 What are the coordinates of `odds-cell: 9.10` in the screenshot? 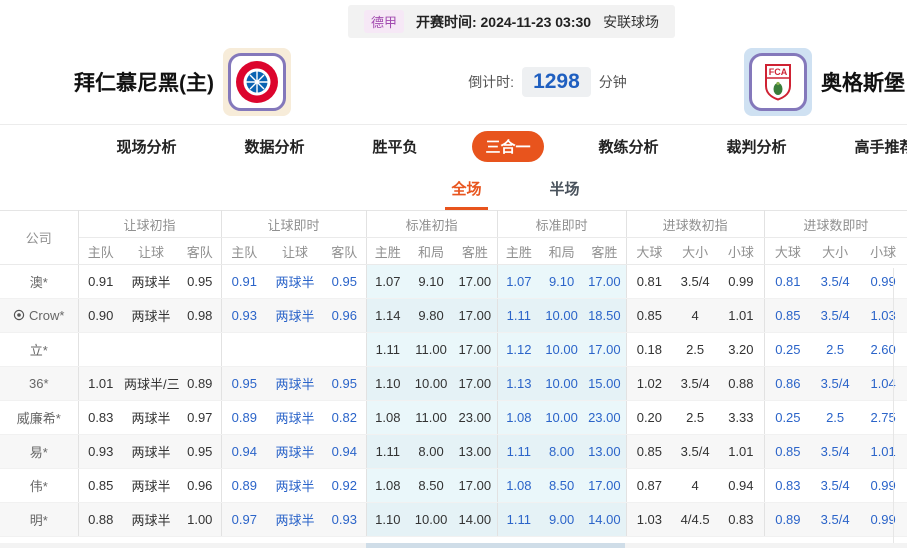 It's located at (562, 281).